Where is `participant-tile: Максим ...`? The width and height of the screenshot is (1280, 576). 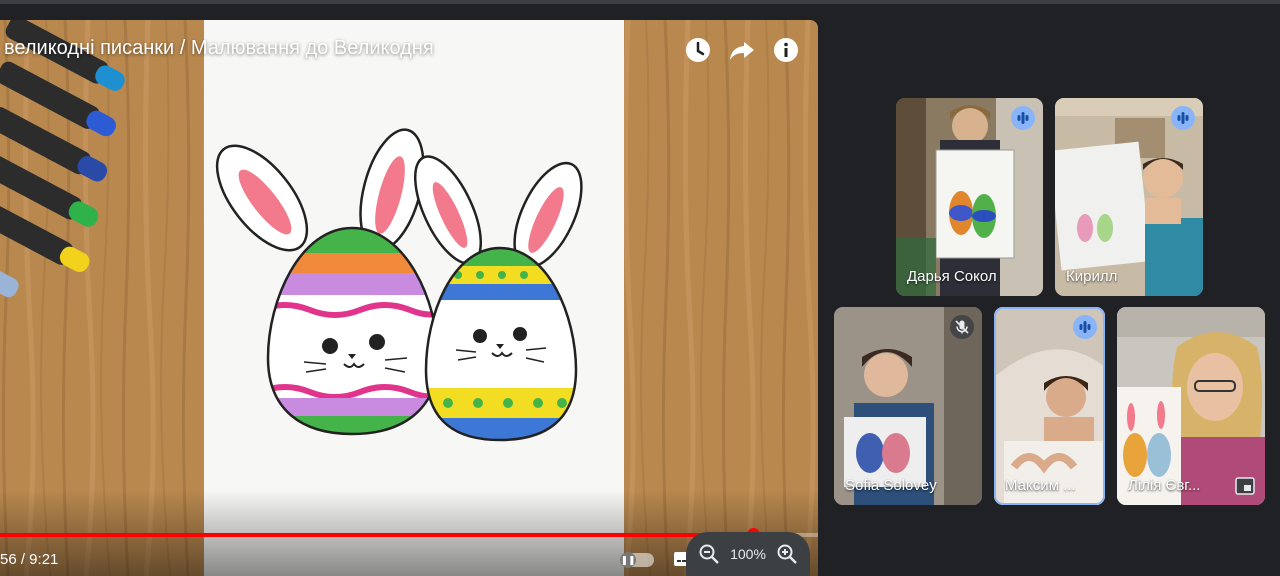
participant-tile: Максим ... is located at coordinates (1049, 406).